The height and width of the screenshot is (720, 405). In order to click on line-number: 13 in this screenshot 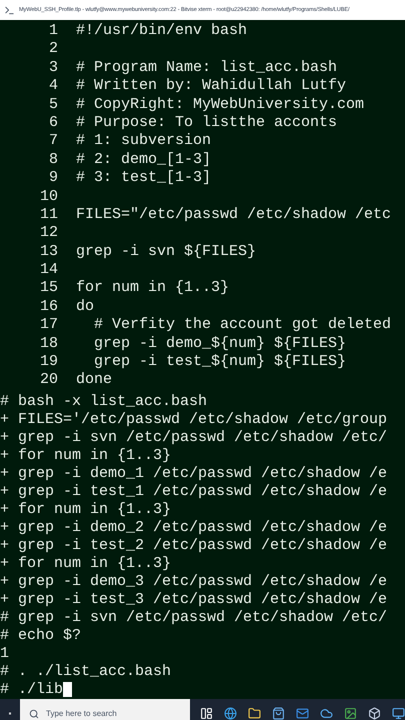, I will do `click(49, 252)`.